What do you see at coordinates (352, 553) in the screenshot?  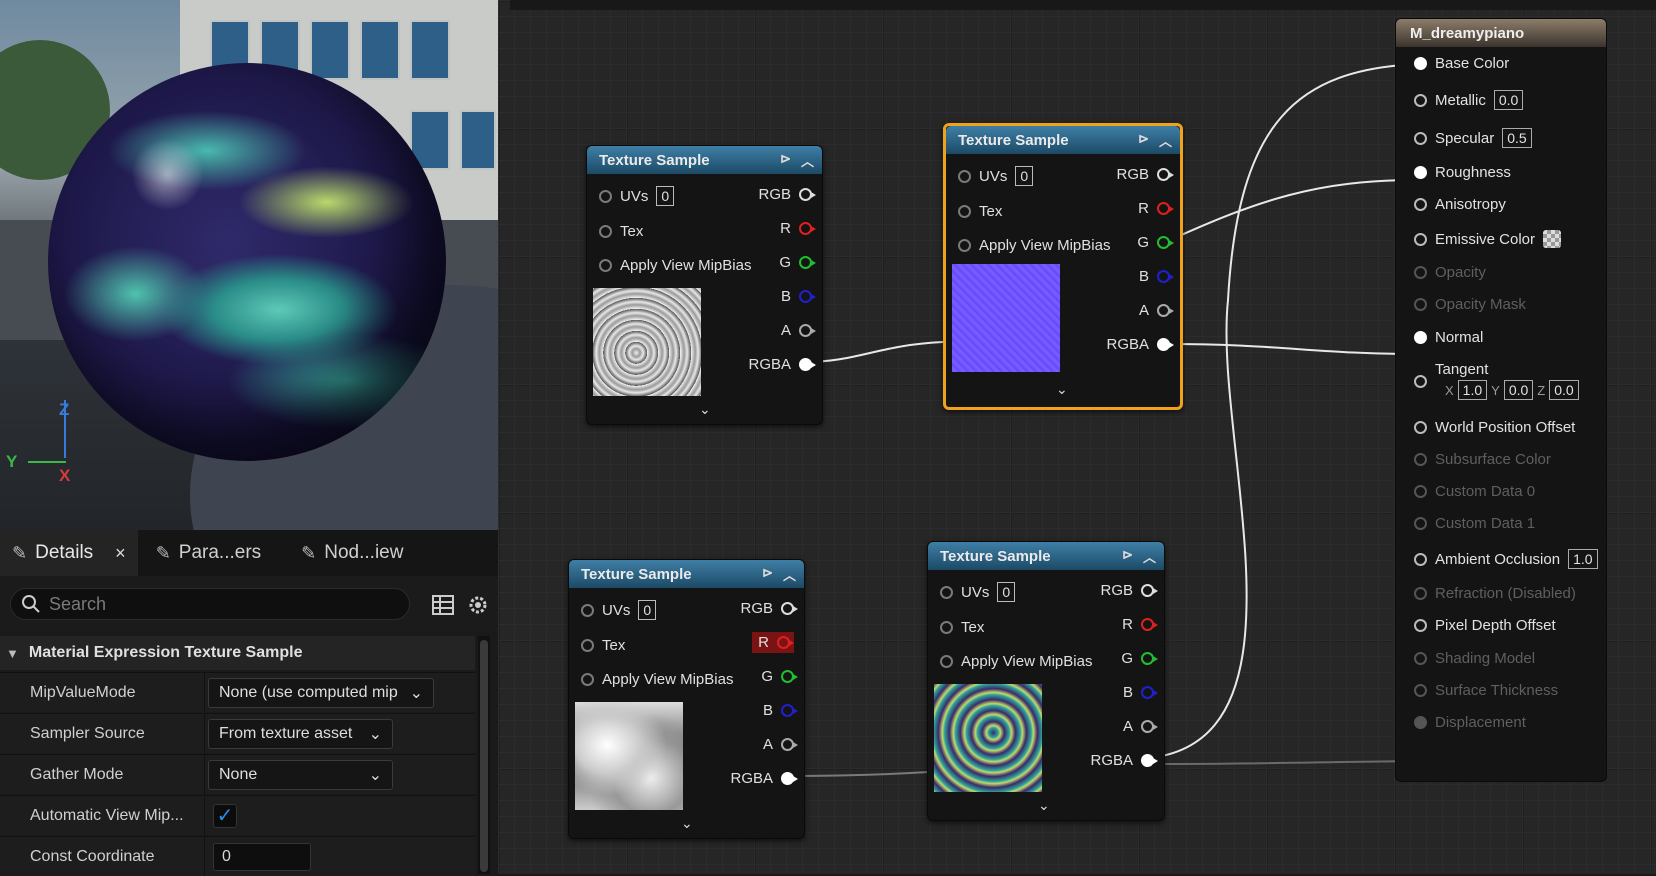 I see `tab-node-preview: ✎ Nod...iew` at bounding box center [352, 553].